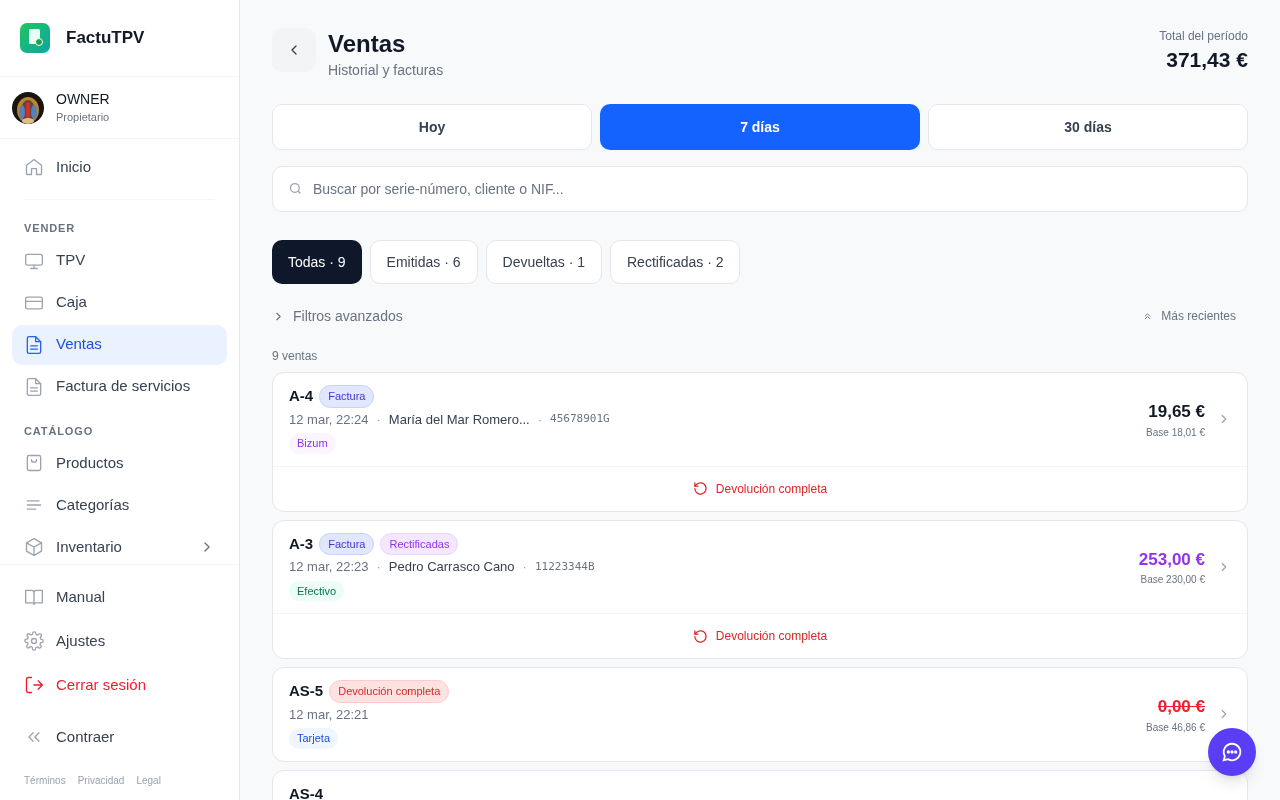 The width and height of the screenshot is (1280, 800). Describe the element at coordinates (34, 167) in the screenshot. I see `home-icon` at that location.